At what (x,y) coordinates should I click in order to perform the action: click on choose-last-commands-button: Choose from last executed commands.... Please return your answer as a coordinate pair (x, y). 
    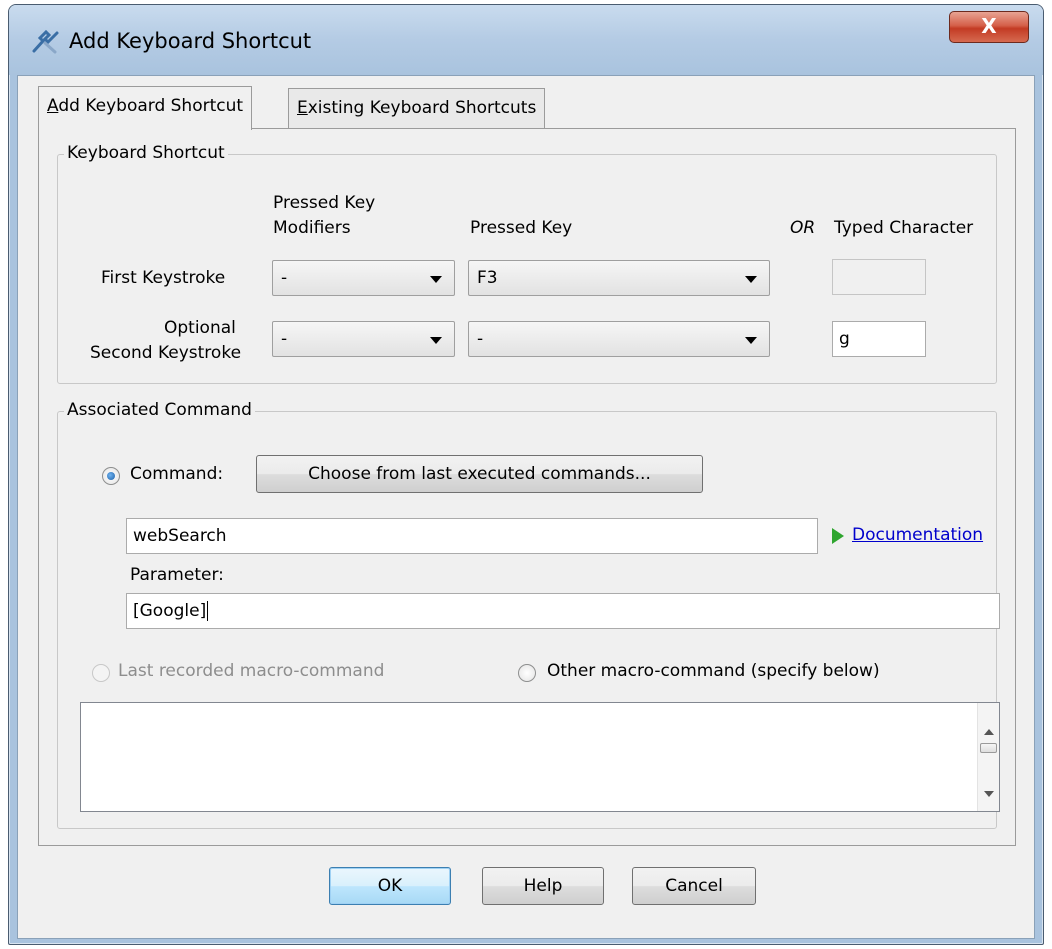
    Looking at the image, I should click on (479, 474).